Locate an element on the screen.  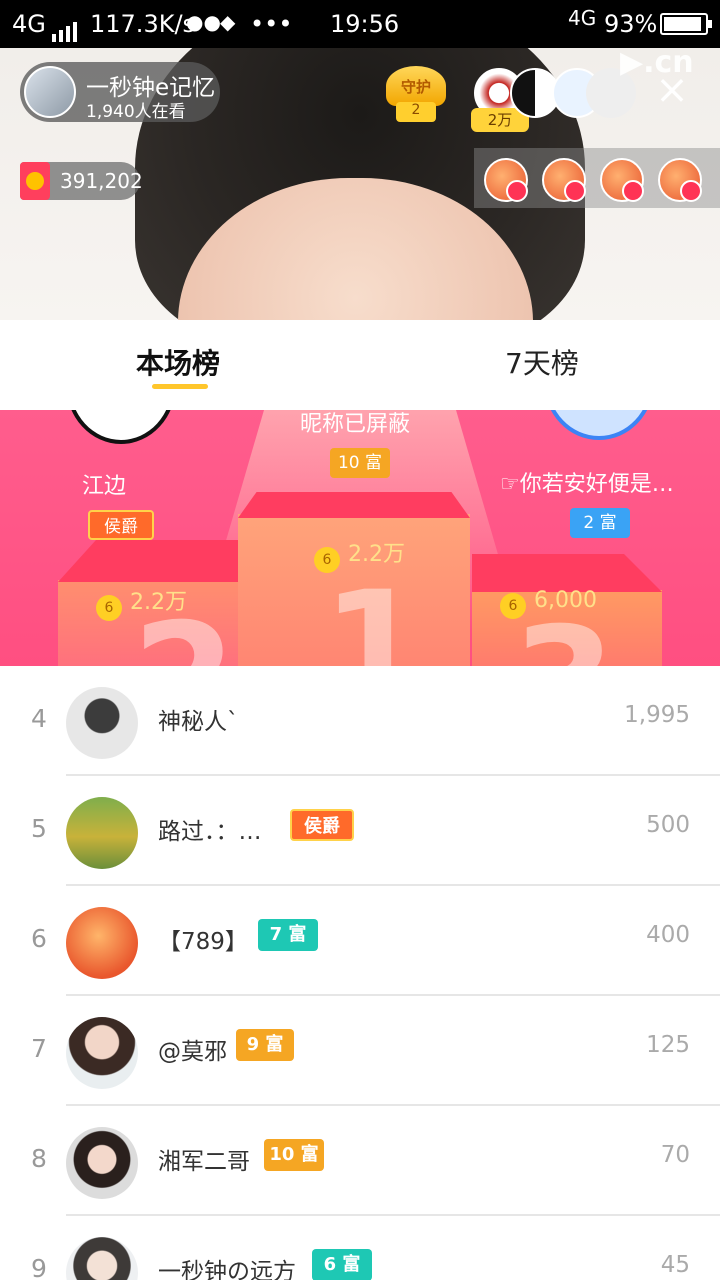
rank-number: 6 is located at coordinates (39, 938).